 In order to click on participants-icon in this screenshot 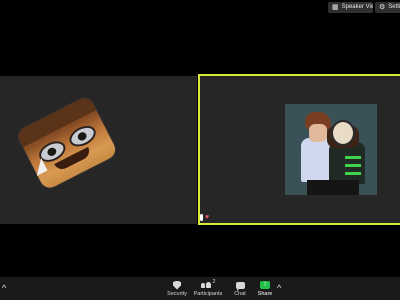, I will do `click(205, 285)`.